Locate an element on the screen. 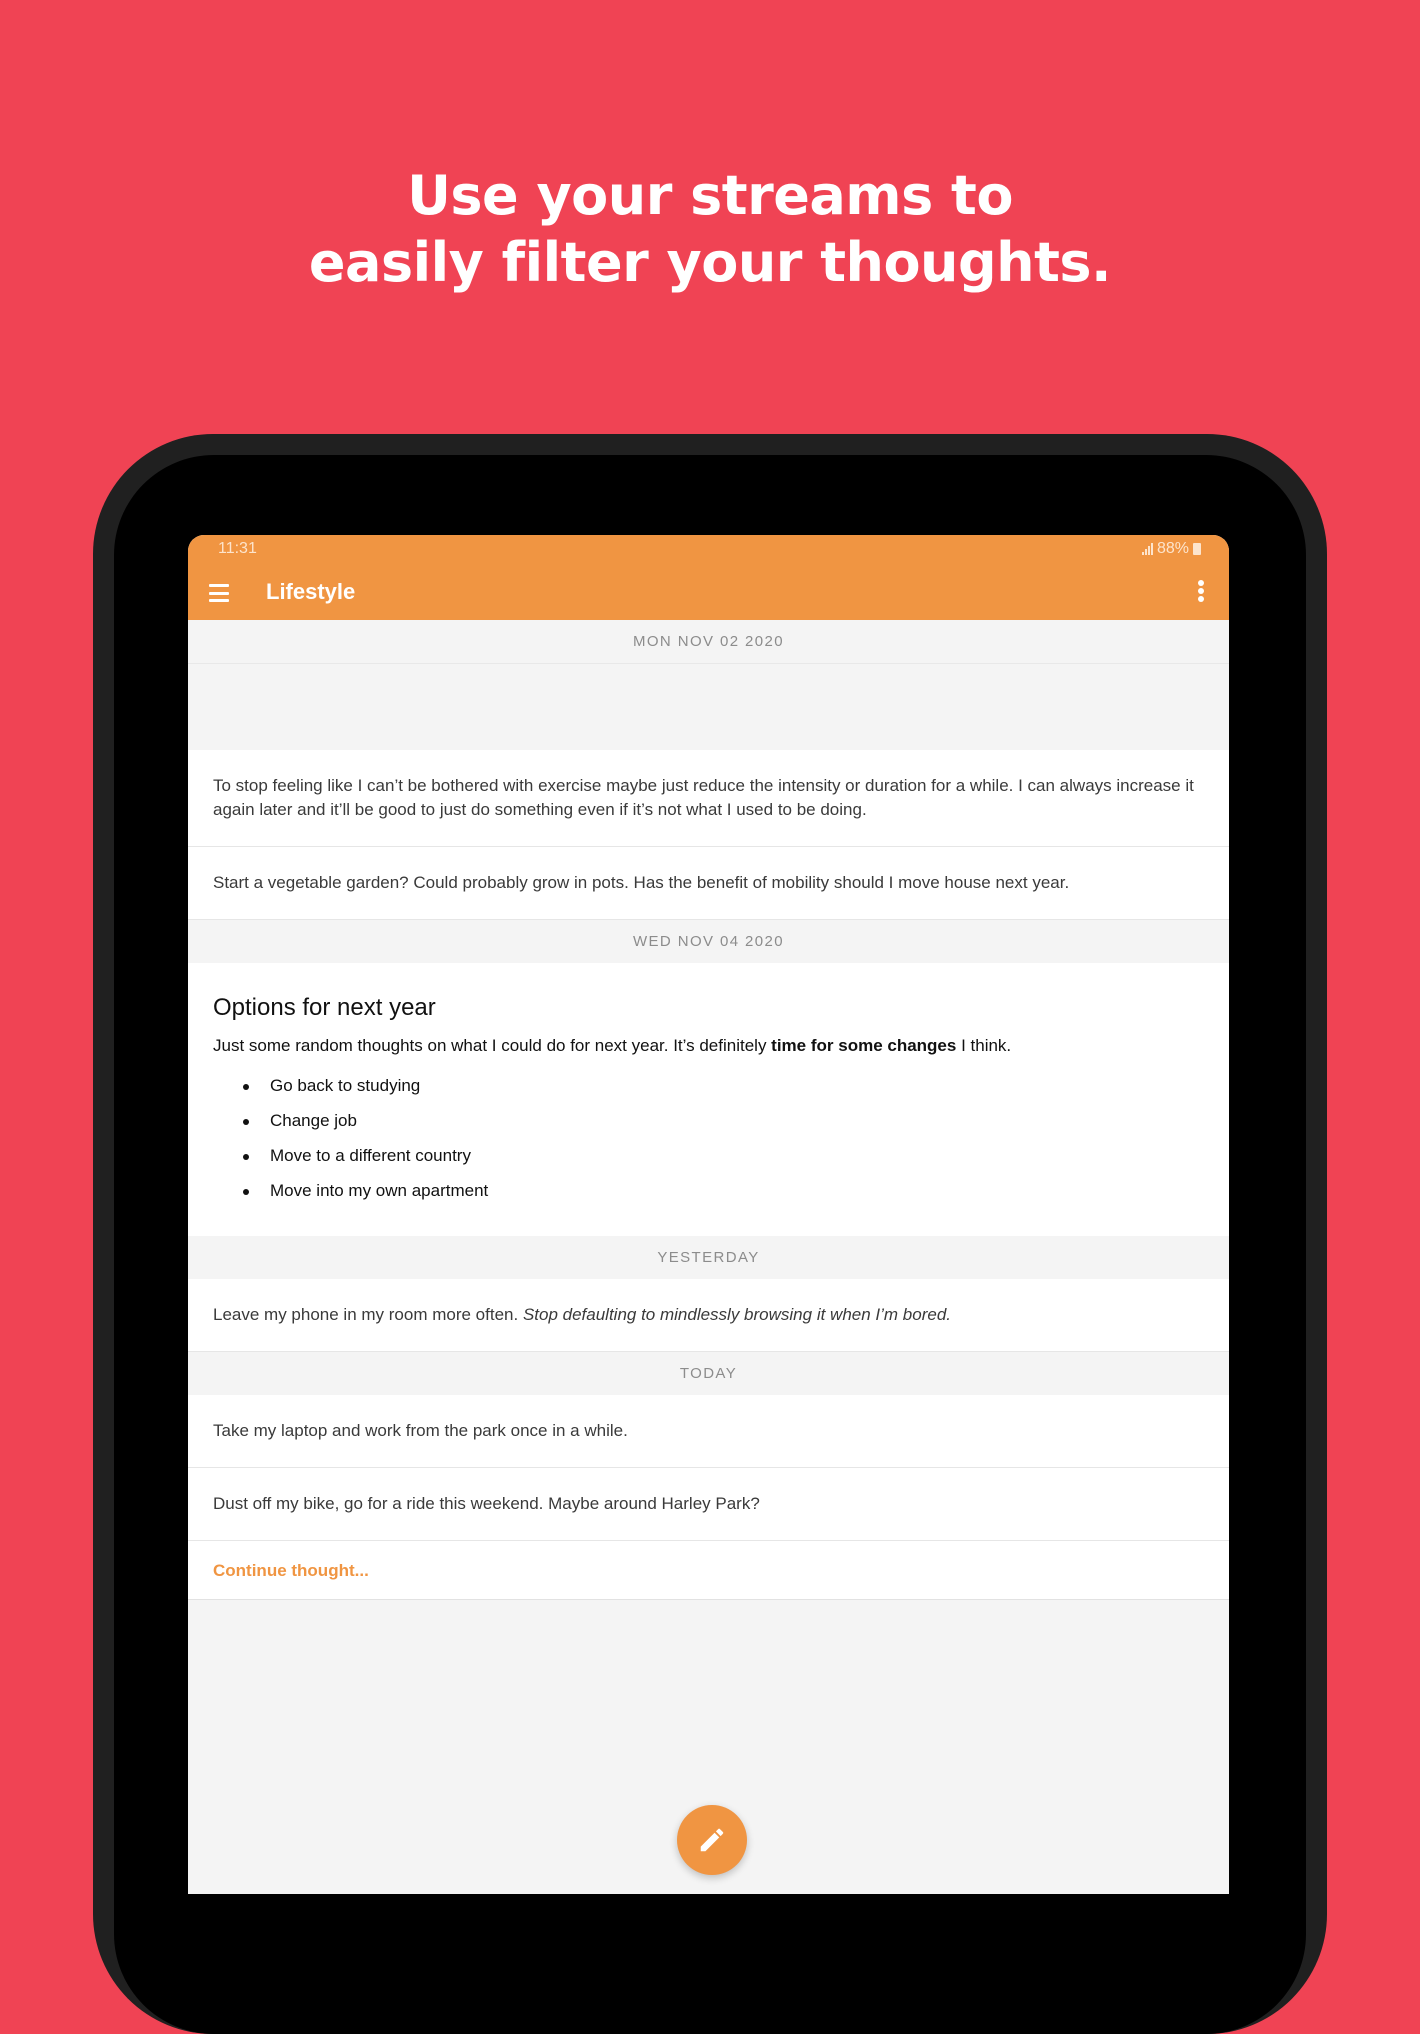 This screenshot has height=2034, width=1420. compose-button is located at coordinates (712, 1840).